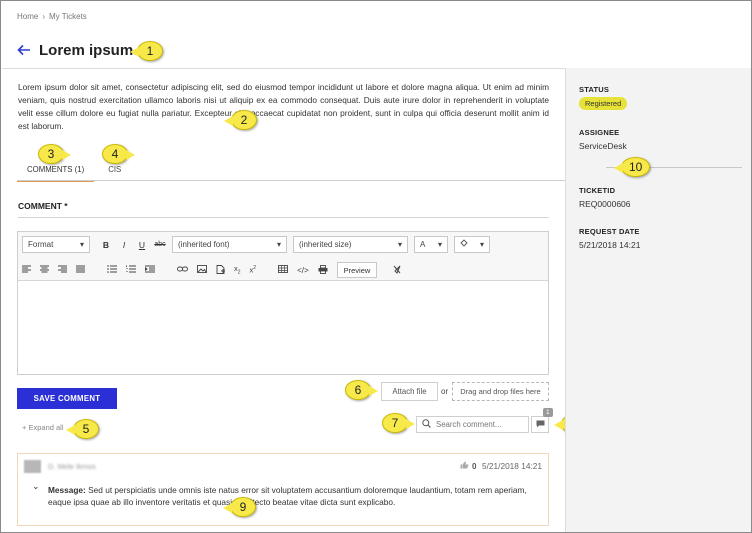 This screenshot has width=752, height=533. Describe the element at coordinates (283, 327) in the screenshot. I see `editor-text-area` at that location.